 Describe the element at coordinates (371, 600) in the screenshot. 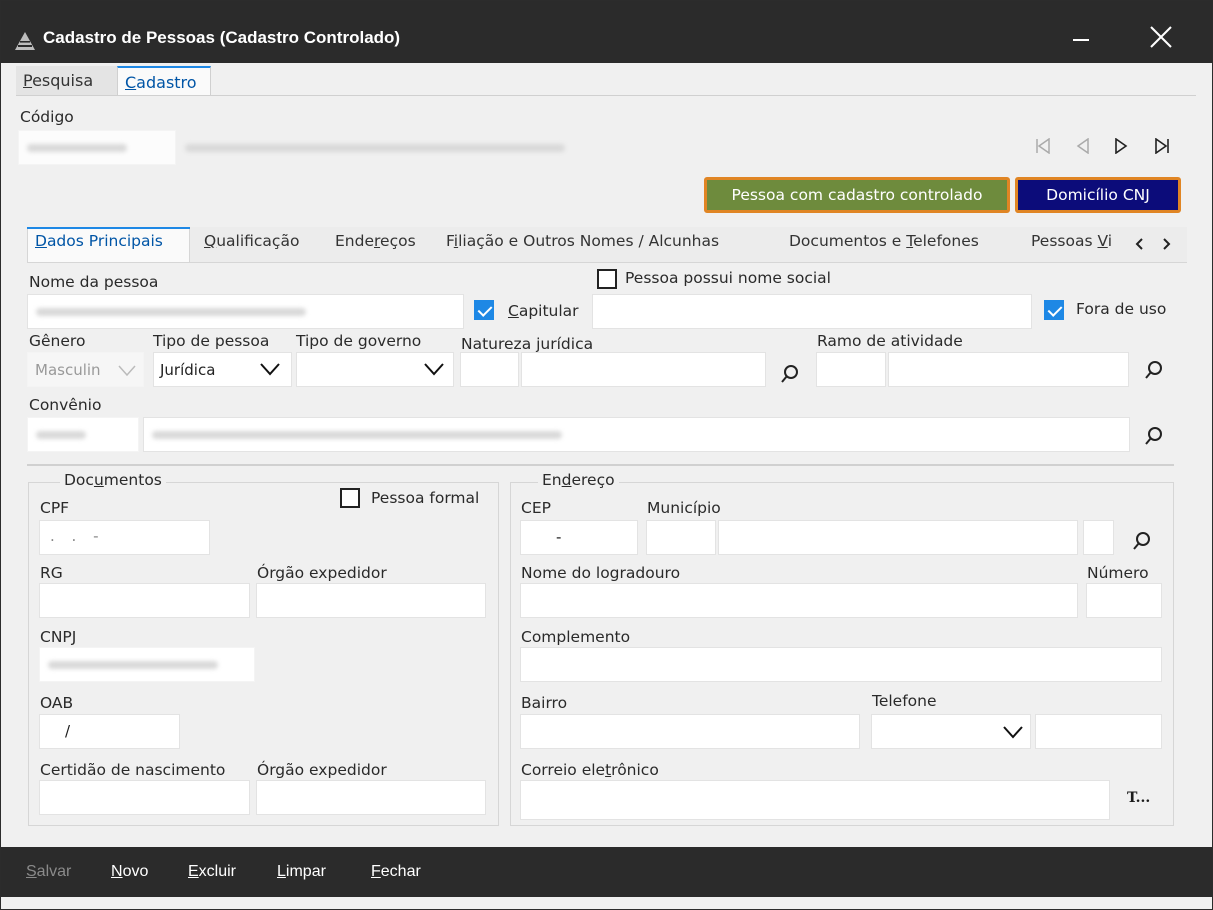

I see `orgao-expedidor-input` at that location.